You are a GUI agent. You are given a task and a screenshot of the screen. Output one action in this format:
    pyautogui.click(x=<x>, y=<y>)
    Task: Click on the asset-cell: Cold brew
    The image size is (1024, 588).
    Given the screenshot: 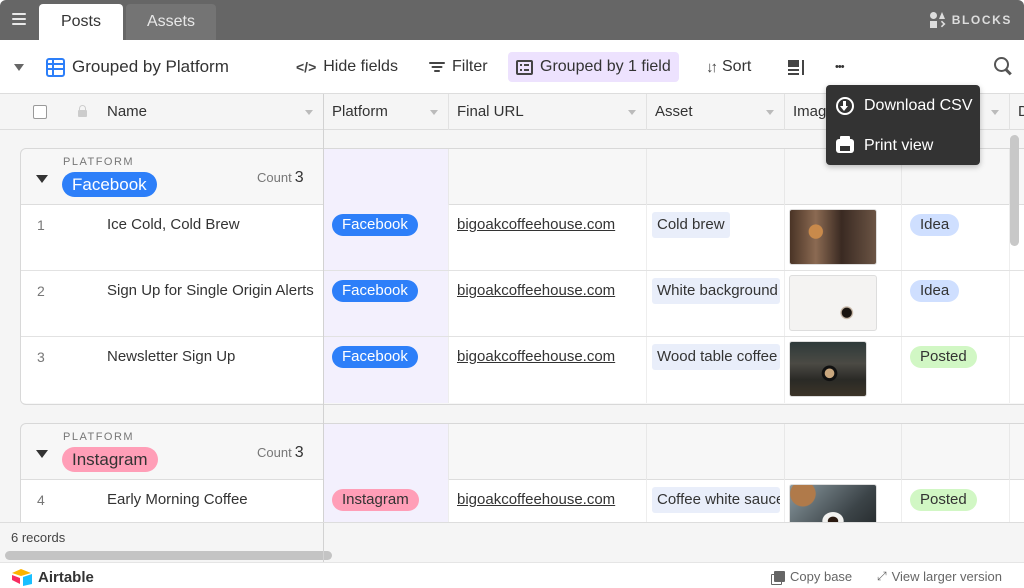 What is the action you would take?
    pyautogui.click(x=716, y=237)
    